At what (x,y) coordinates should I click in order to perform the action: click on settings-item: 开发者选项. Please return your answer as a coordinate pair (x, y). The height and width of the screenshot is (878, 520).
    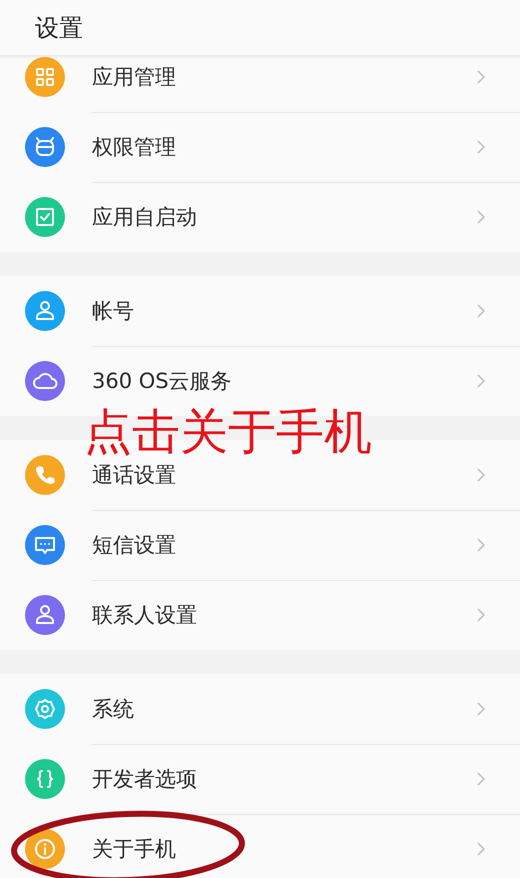
    Looking at the image, I should click on (260, 779).